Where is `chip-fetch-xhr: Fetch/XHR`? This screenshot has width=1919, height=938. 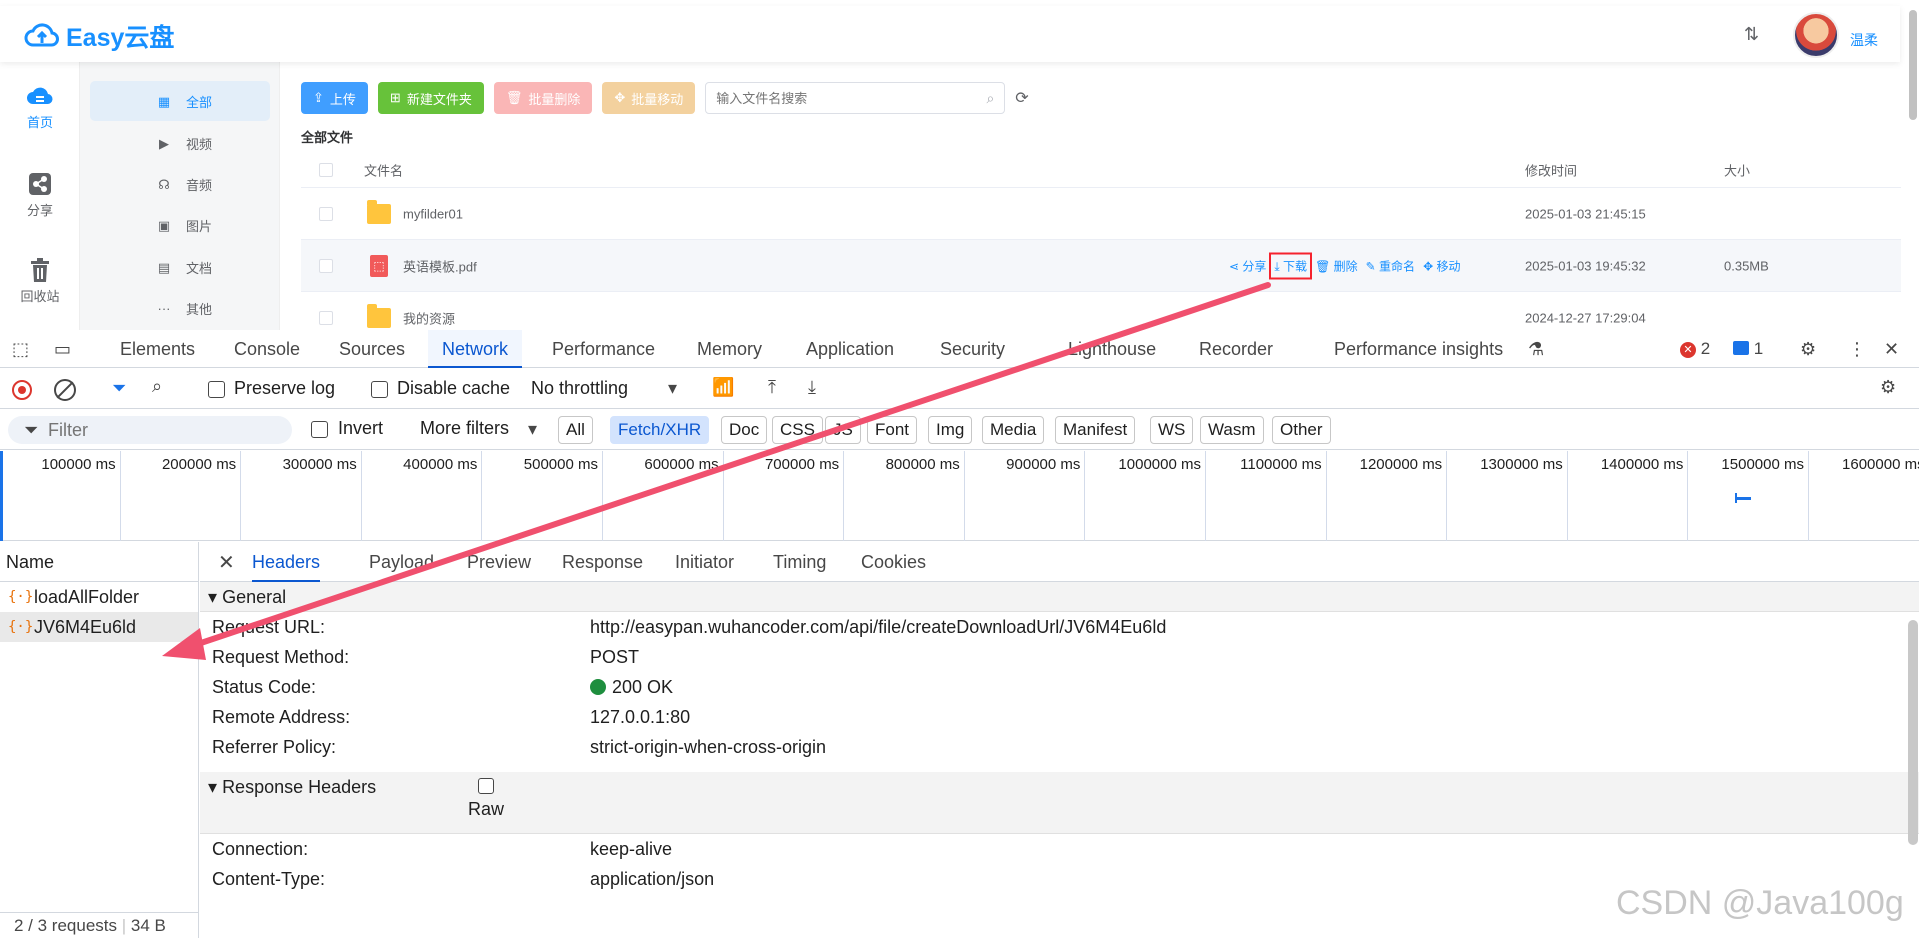 chip-fetch-xhr: Fetch/XHR is located at coordinates (660, 430).